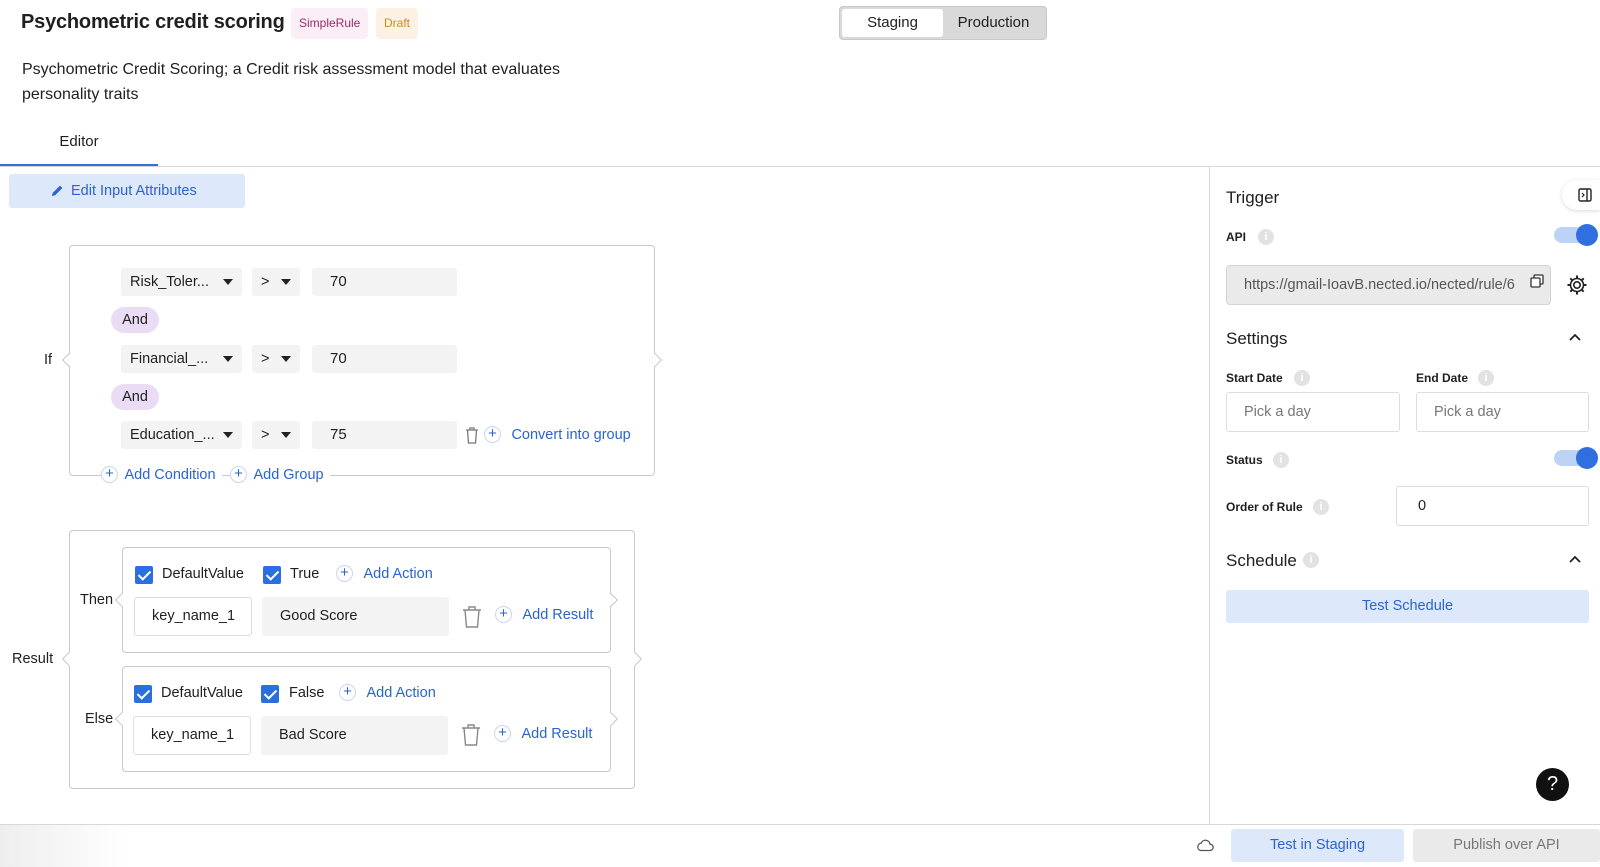 The image size is (1600, 867). What do you see at coordinates (79, 147) in the screenshot?
I see `tab-editor: Editor` at bounding box center [79, 147].